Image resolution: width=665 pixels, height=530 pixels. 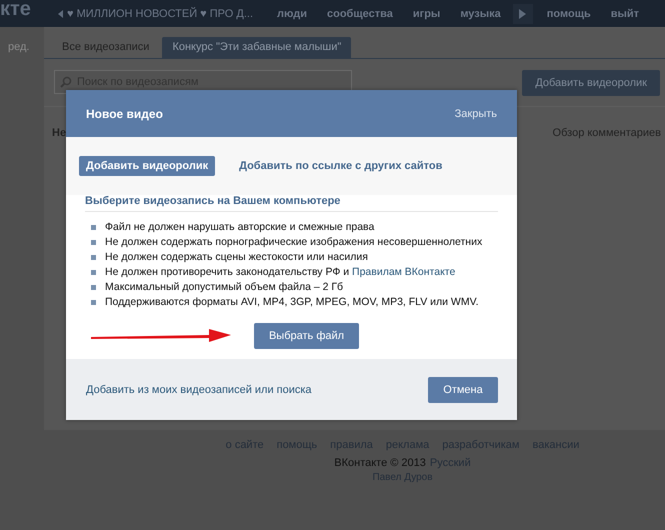 I want to click on rule-text: Файл не должен нарушать авторские и смежные права, so click(x=239, y=227).